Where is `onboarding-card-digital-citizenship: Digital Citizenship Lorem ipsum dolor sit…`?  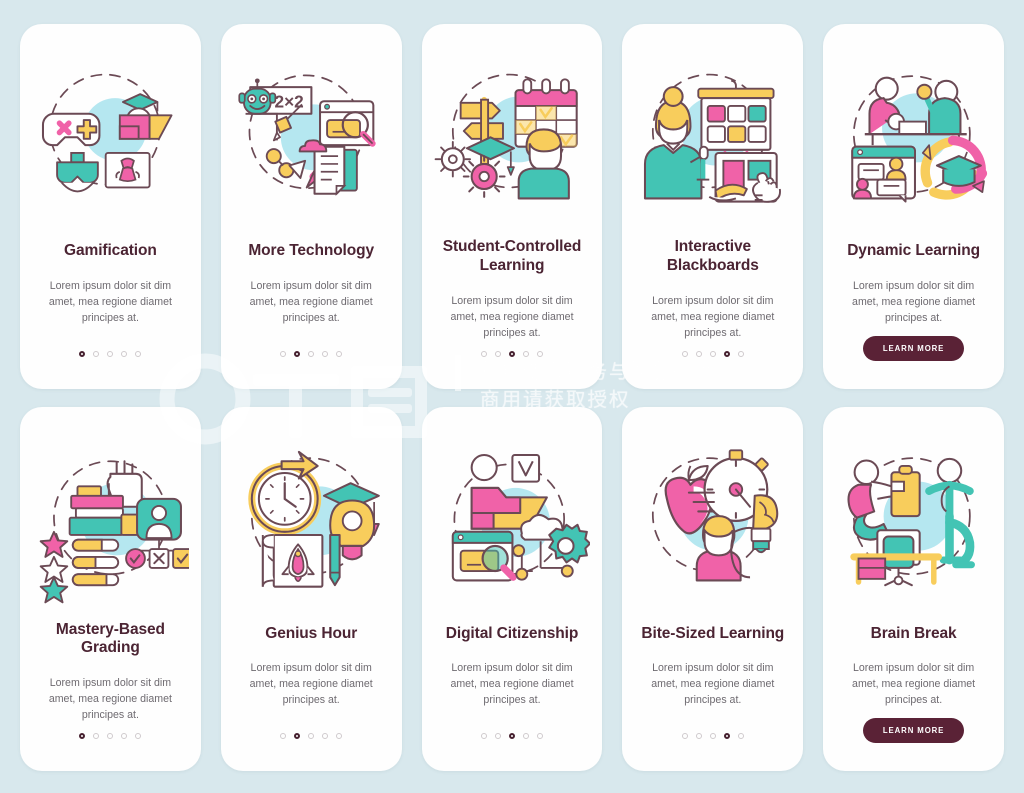 onboarding-card-digital-citizenship: Digital Citizenship Lorem ipsum dolor sit… is located at coordinates (512, 588).